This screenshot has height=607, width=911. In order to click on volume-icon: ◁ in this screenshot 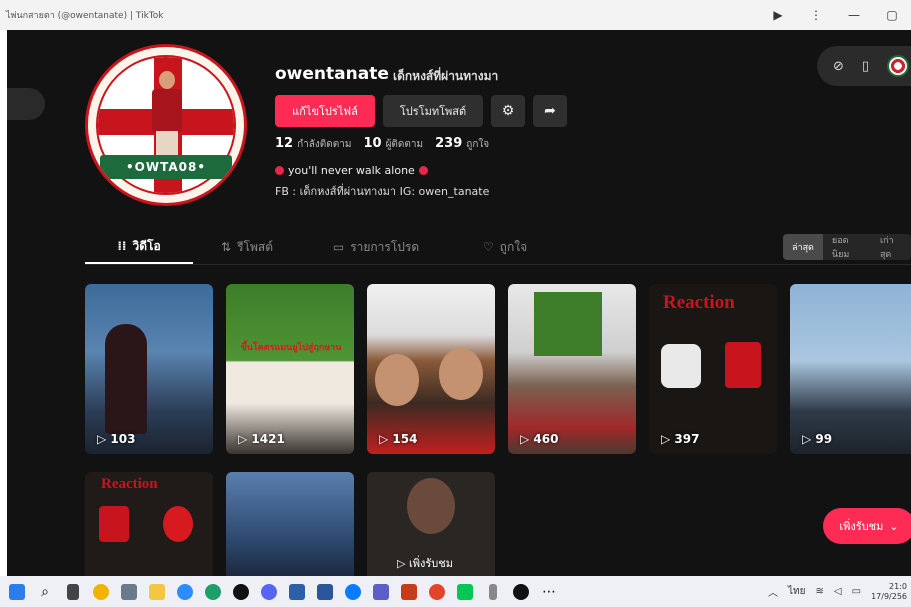, I will do `click(838, 591)`.